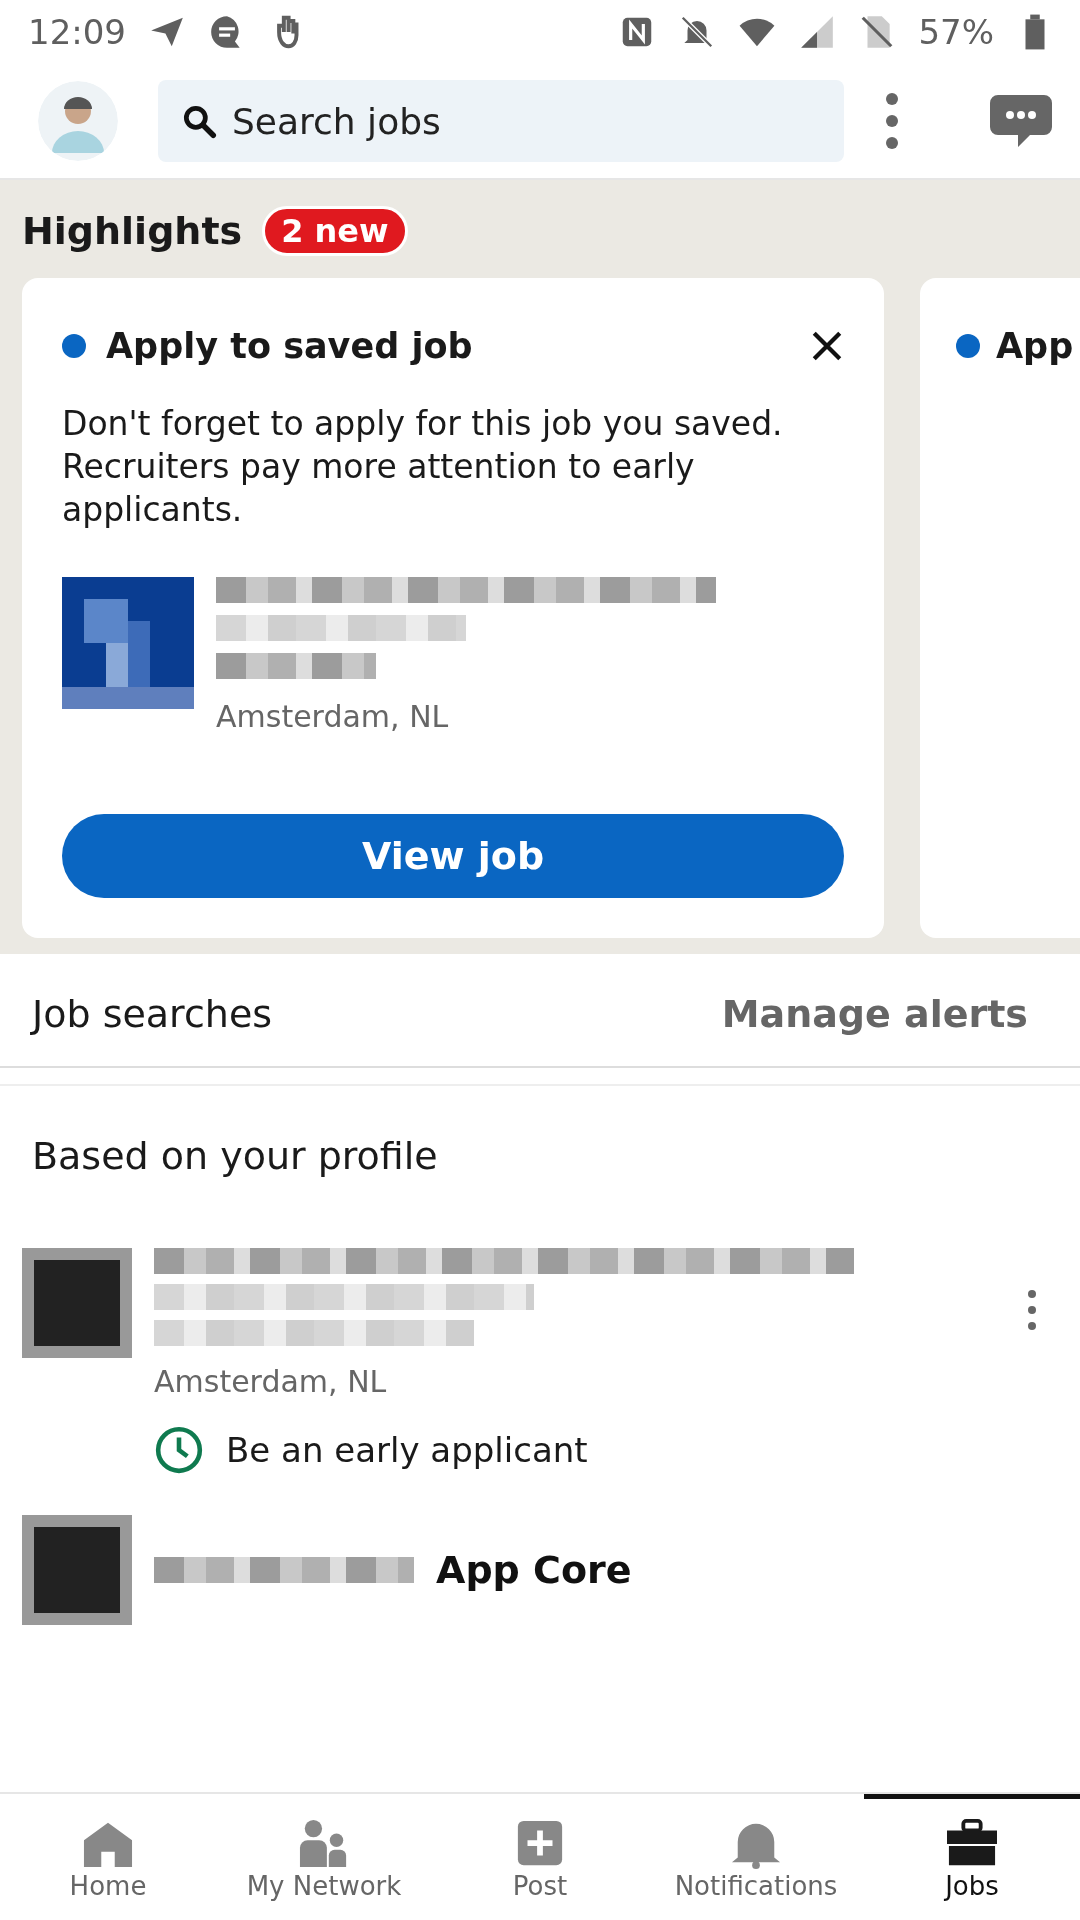 The height and width of the screenshot is (1920, 1080). I want to click on job-title: App Core, so click(534, 1570).